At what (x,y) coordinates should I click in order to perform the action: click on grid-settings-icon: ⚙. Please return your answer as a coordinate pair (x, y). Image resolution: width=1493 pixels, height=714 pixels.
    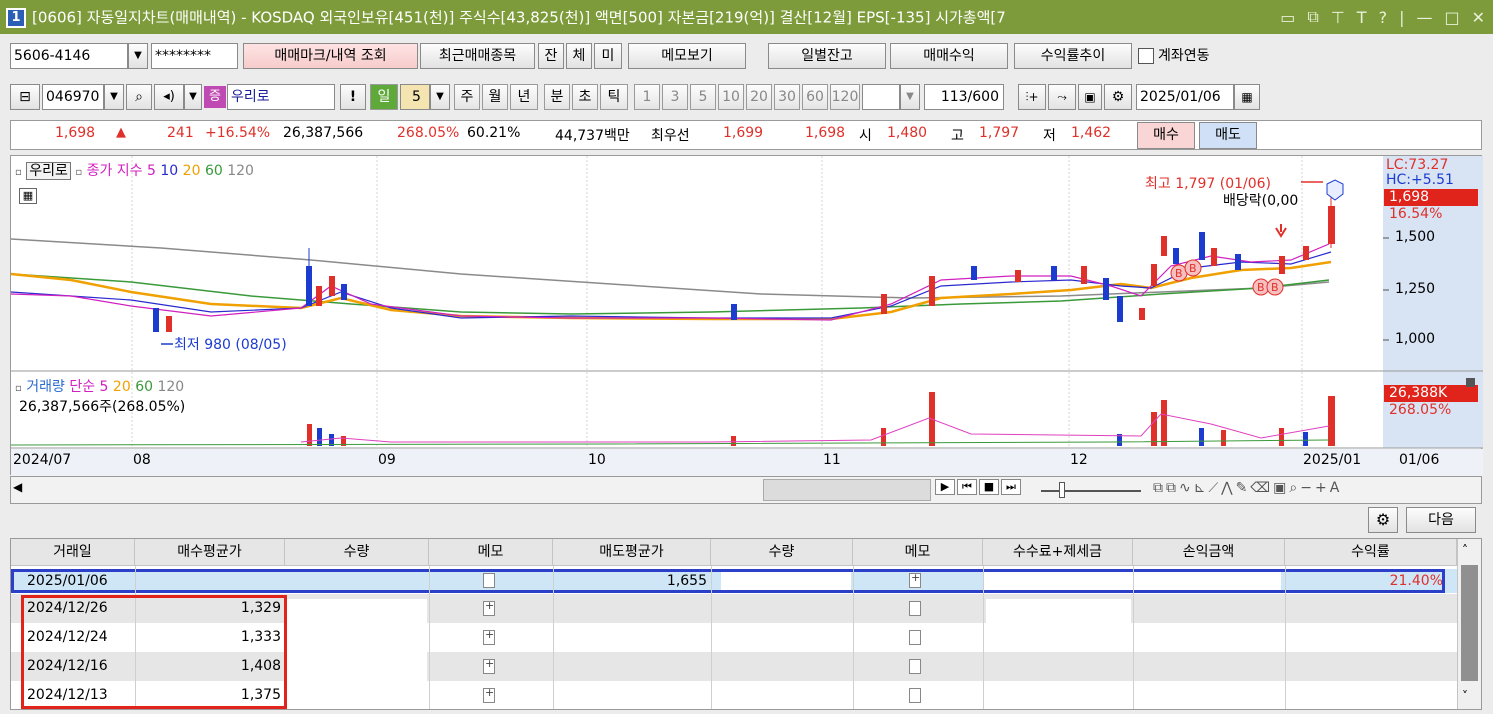
    Looking at the image, I should click on (1383, 520).